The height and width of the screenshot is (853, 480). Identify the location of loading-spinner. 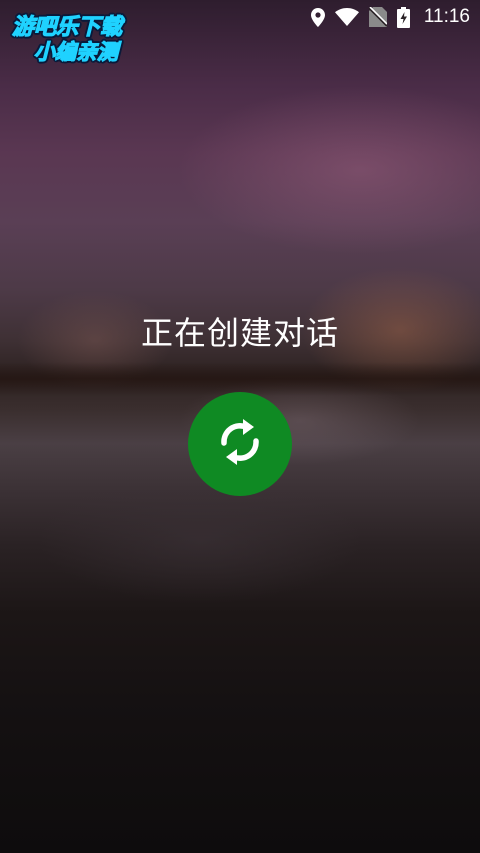
(240, 444).